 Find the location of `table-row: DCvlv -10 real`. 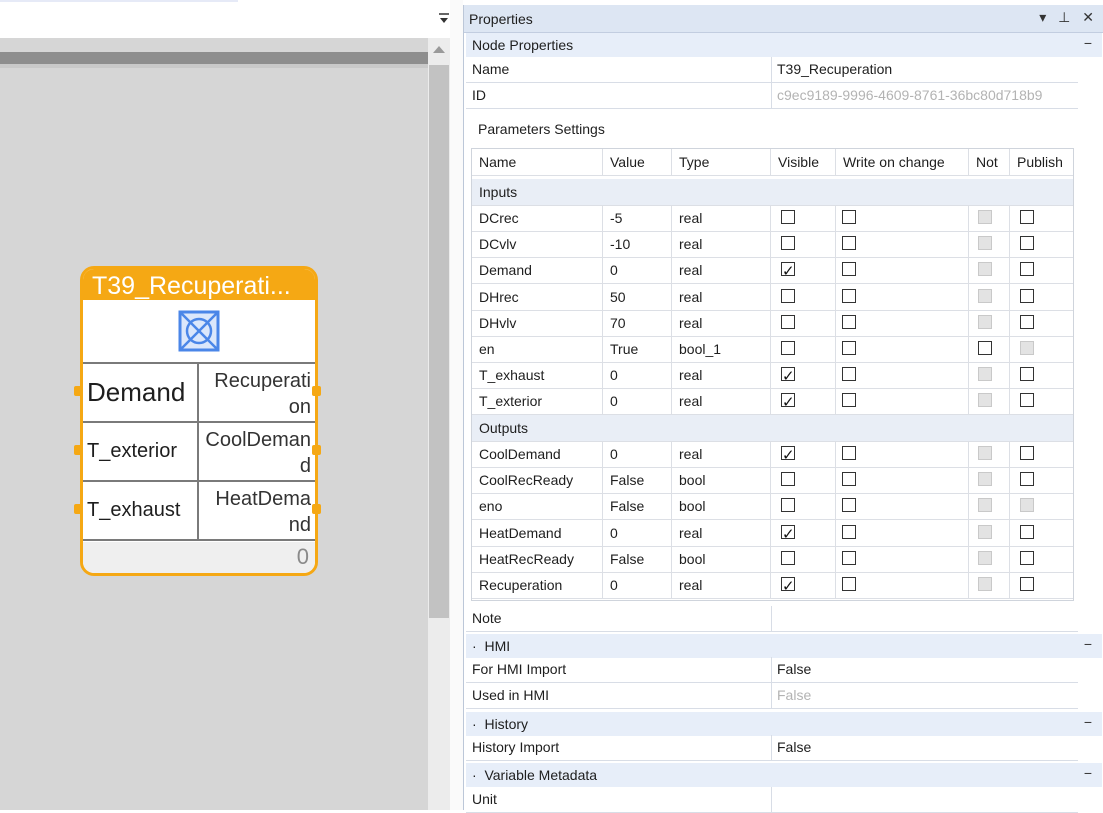

table-row: DCvlv -10 real is located at coordinates (772, 245).